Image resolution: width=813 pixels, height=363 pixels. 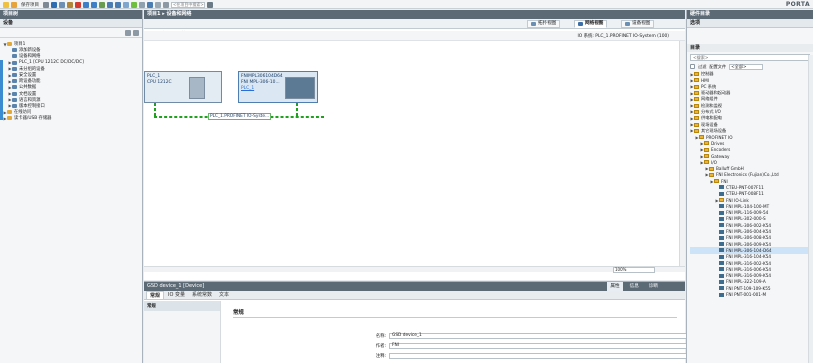 What do you see at coordinates (197, 88) in the screenshot?
I see `plc-module-image` at bounding box center [197, 88].